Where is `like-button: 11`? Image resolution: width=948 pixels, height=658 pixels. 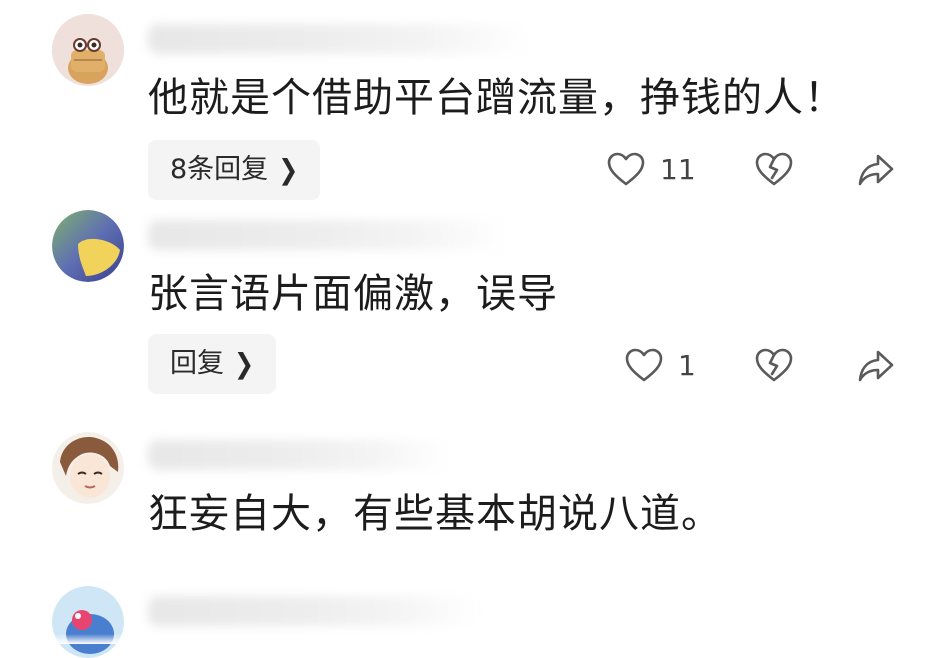 like-button: 11 is located at coordinates (651, 170).